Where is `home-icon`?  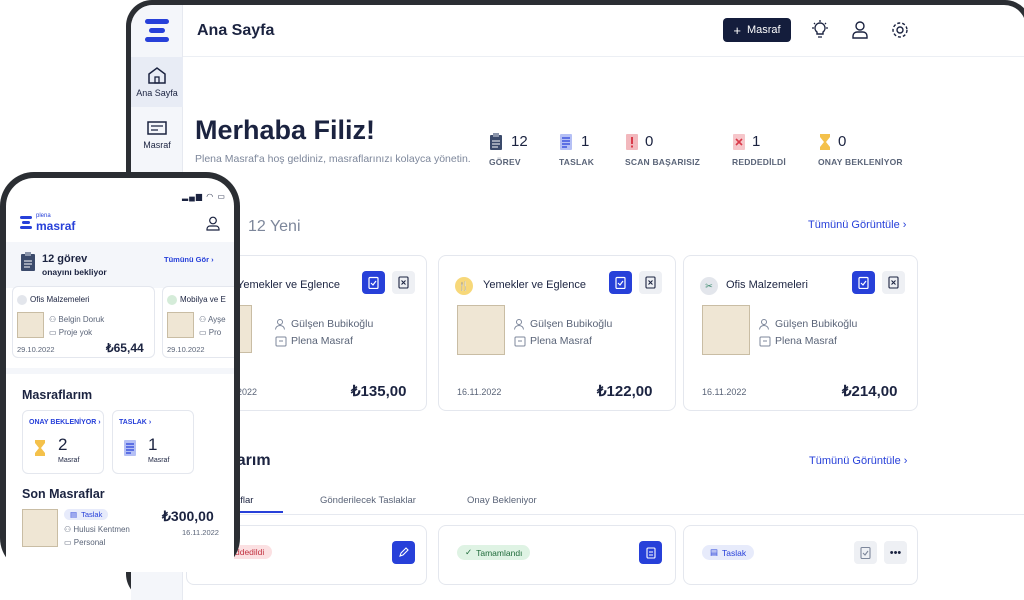 home-icon is located at coordinates (157, 75).